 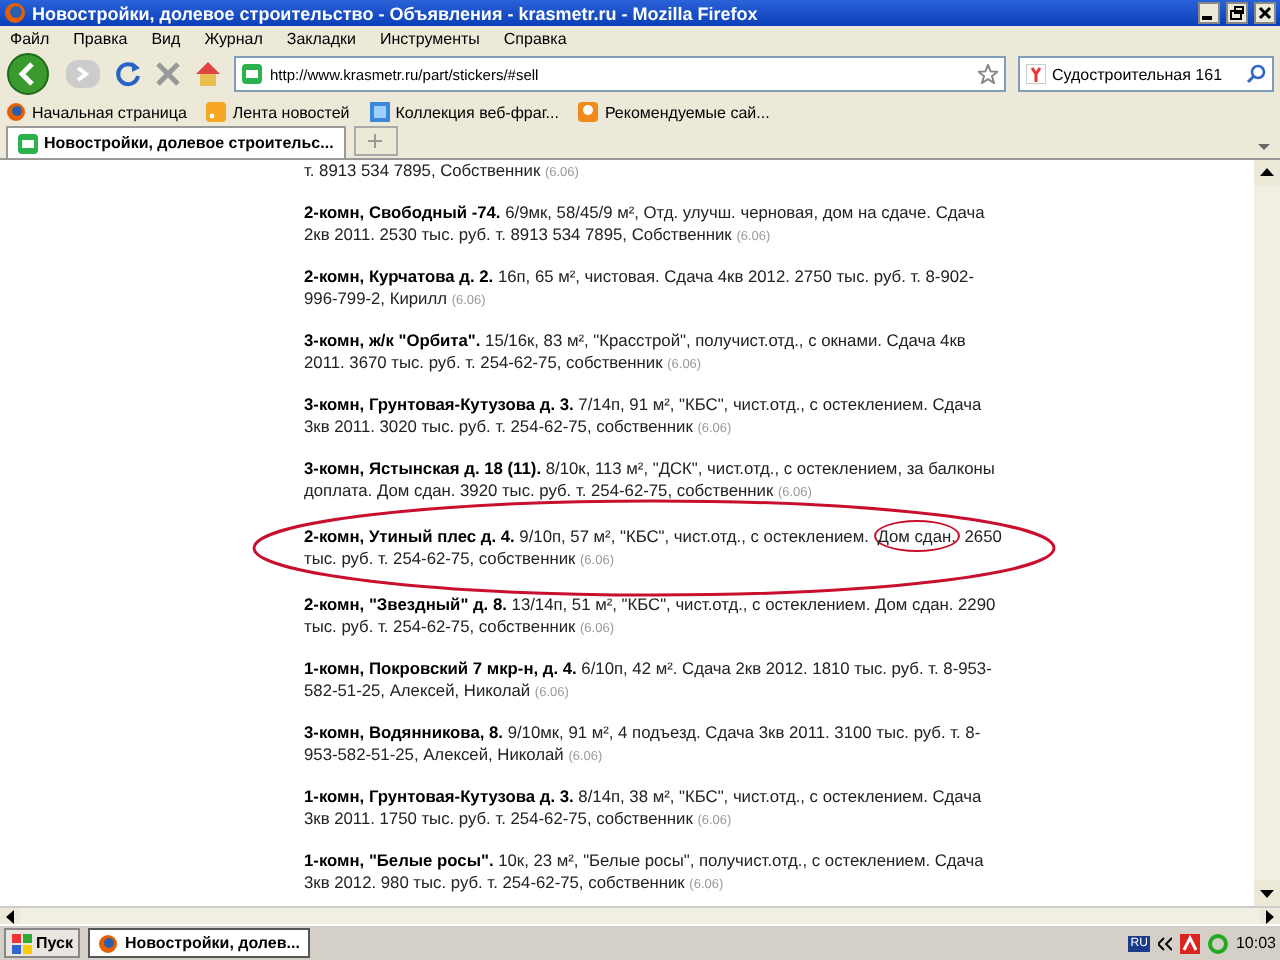 What do you see at coordinates (166, 38) in the screenshot?
I see `menu-item: Вид` at bounding box center [166, 38].